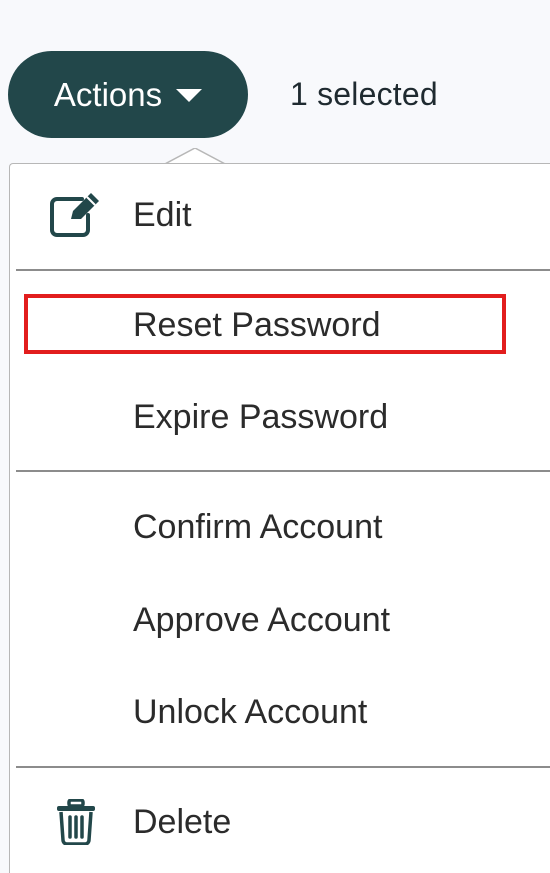 This screenshot has width=550, height=873. I want to click on menu-item-label: Confirm Account, so click(258, 526).